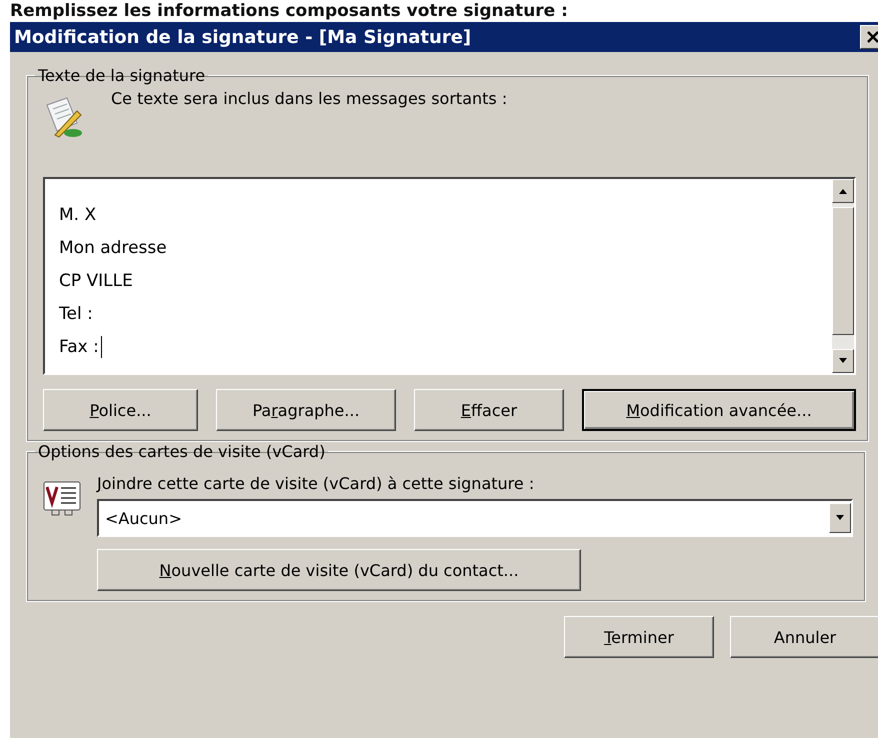 The height and width of the screenshot is (738, 878). I want to click on signature-description: Ce texte sera inclus dans les messages sortants :, so click(309, 98).